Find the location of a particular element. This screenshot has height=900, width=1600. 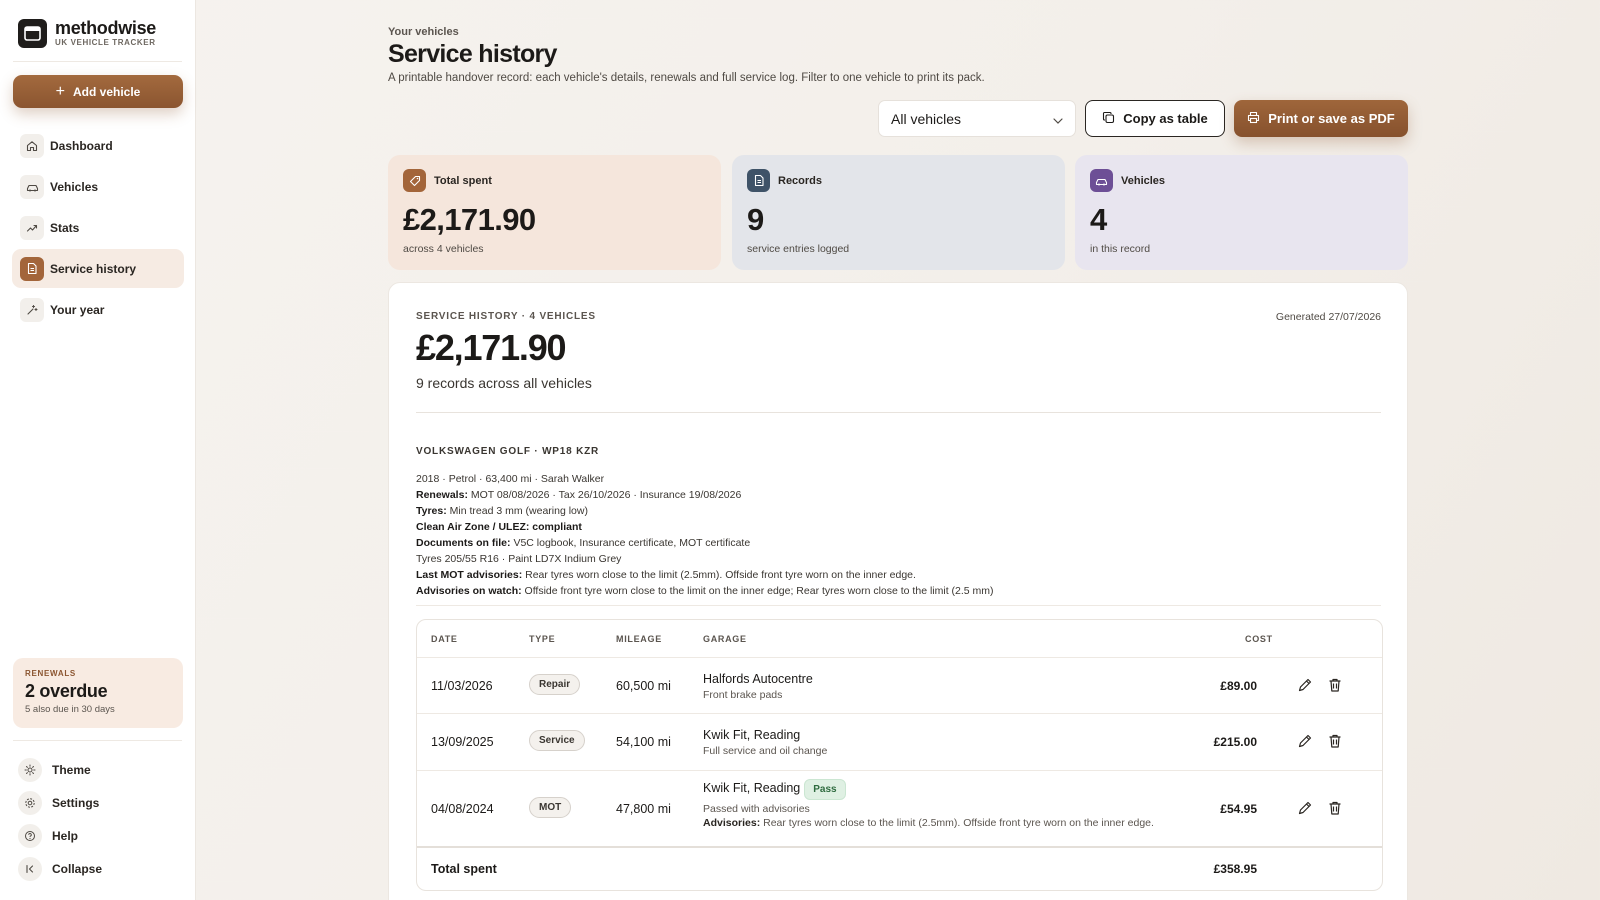

brand: methodwise UK VEHICLE TRACKER is located at coordinates (87, 33).